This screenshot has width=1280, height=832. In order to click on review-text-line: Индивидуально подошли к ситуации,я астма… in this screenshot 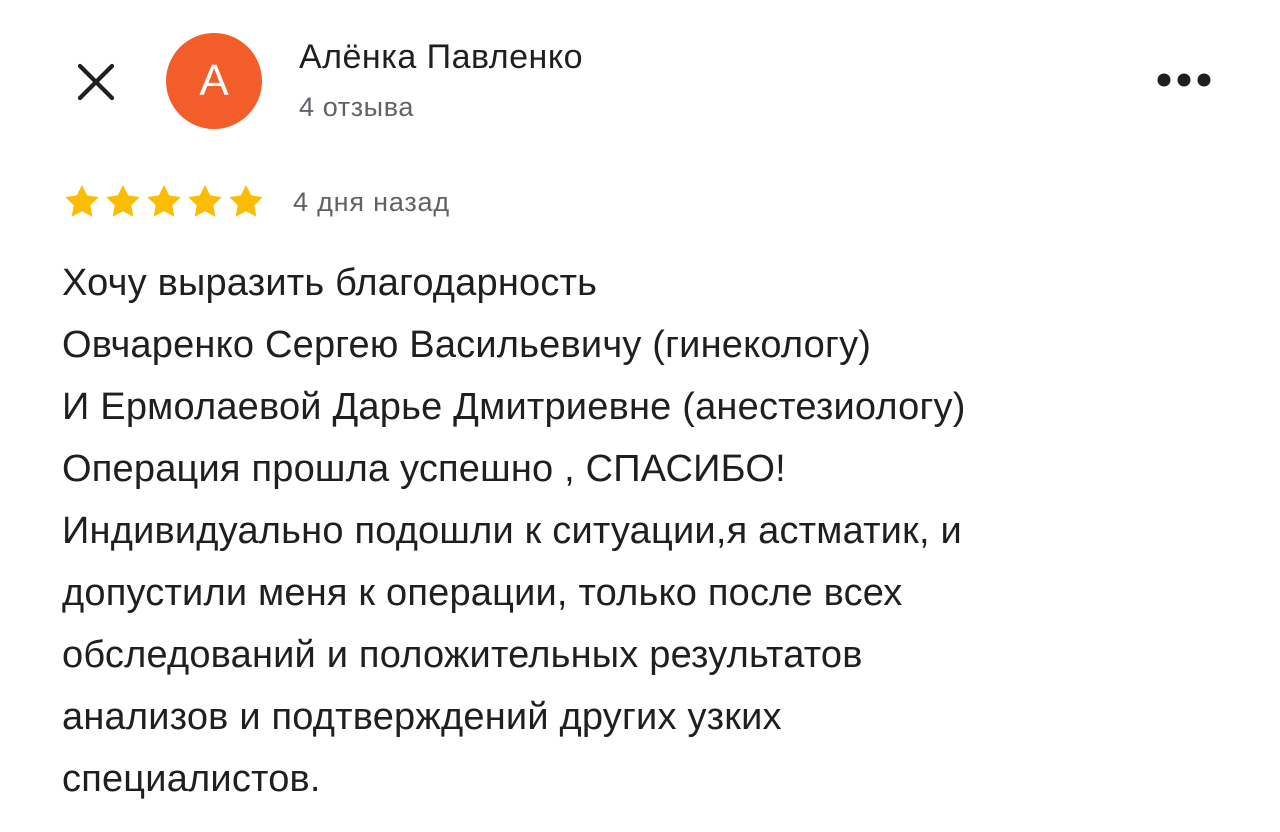, I will do `click(512, 531)`.